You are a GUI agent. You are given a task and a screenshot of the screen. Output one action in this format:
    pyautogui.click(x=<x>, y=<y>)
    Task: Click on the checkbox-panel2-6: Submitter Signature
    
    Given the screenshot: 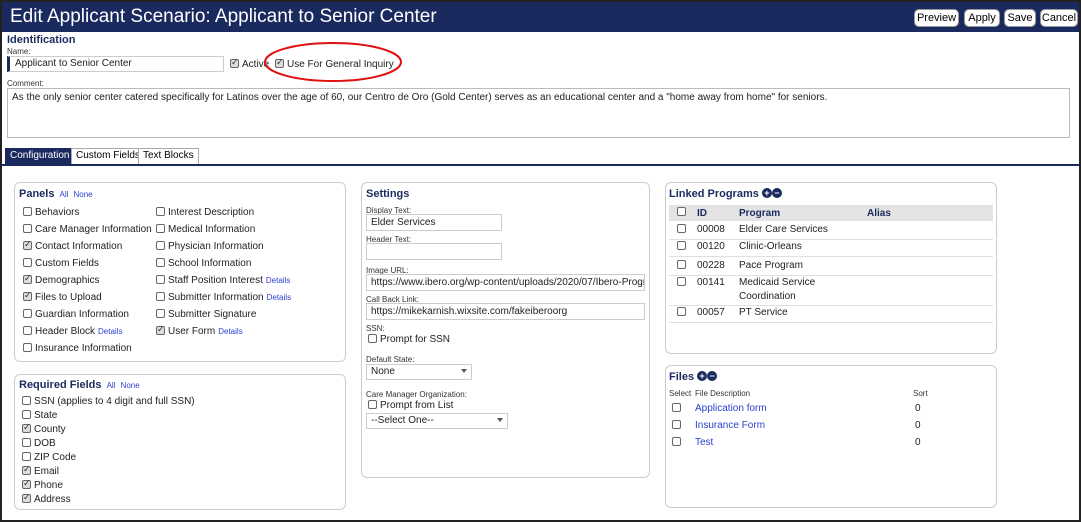 What is the action you would take?
    pyautogui.click(x=206, y=314)
    